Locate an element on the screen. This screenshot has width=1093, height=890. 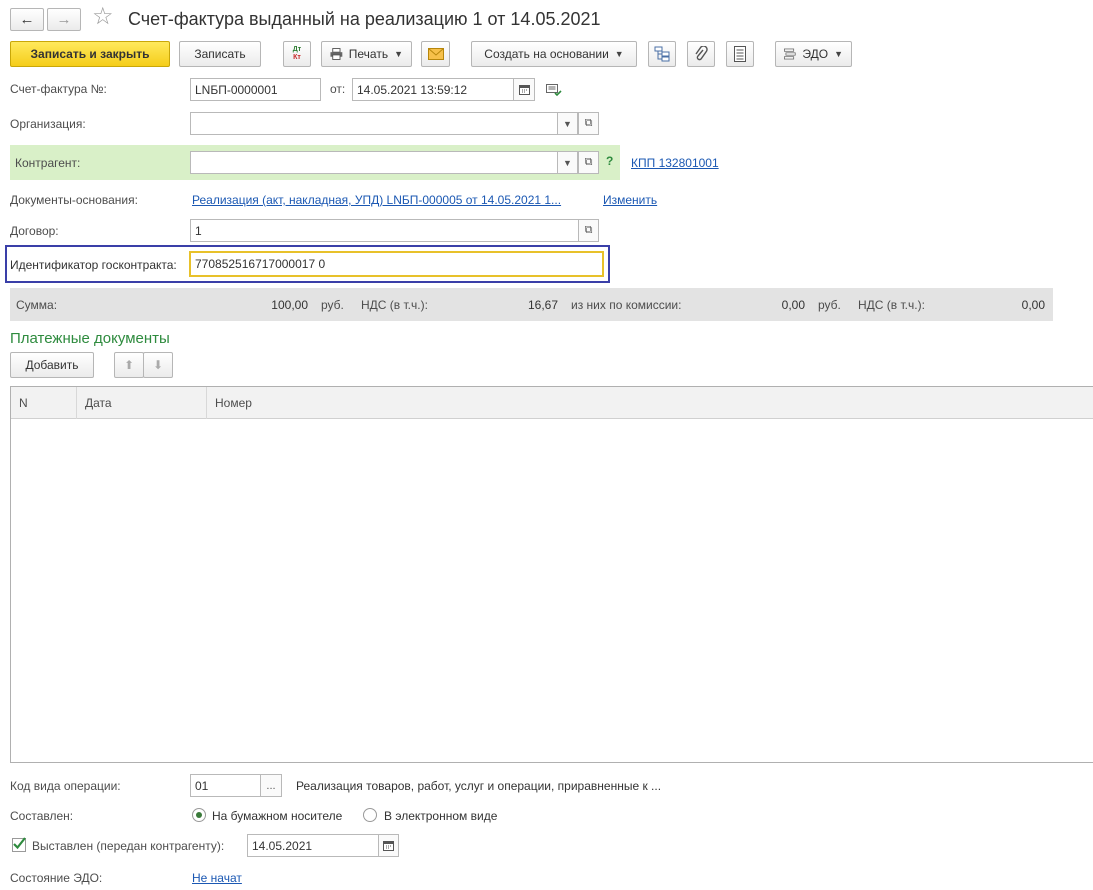
electronic-radio is located at coordinates (370, 815).